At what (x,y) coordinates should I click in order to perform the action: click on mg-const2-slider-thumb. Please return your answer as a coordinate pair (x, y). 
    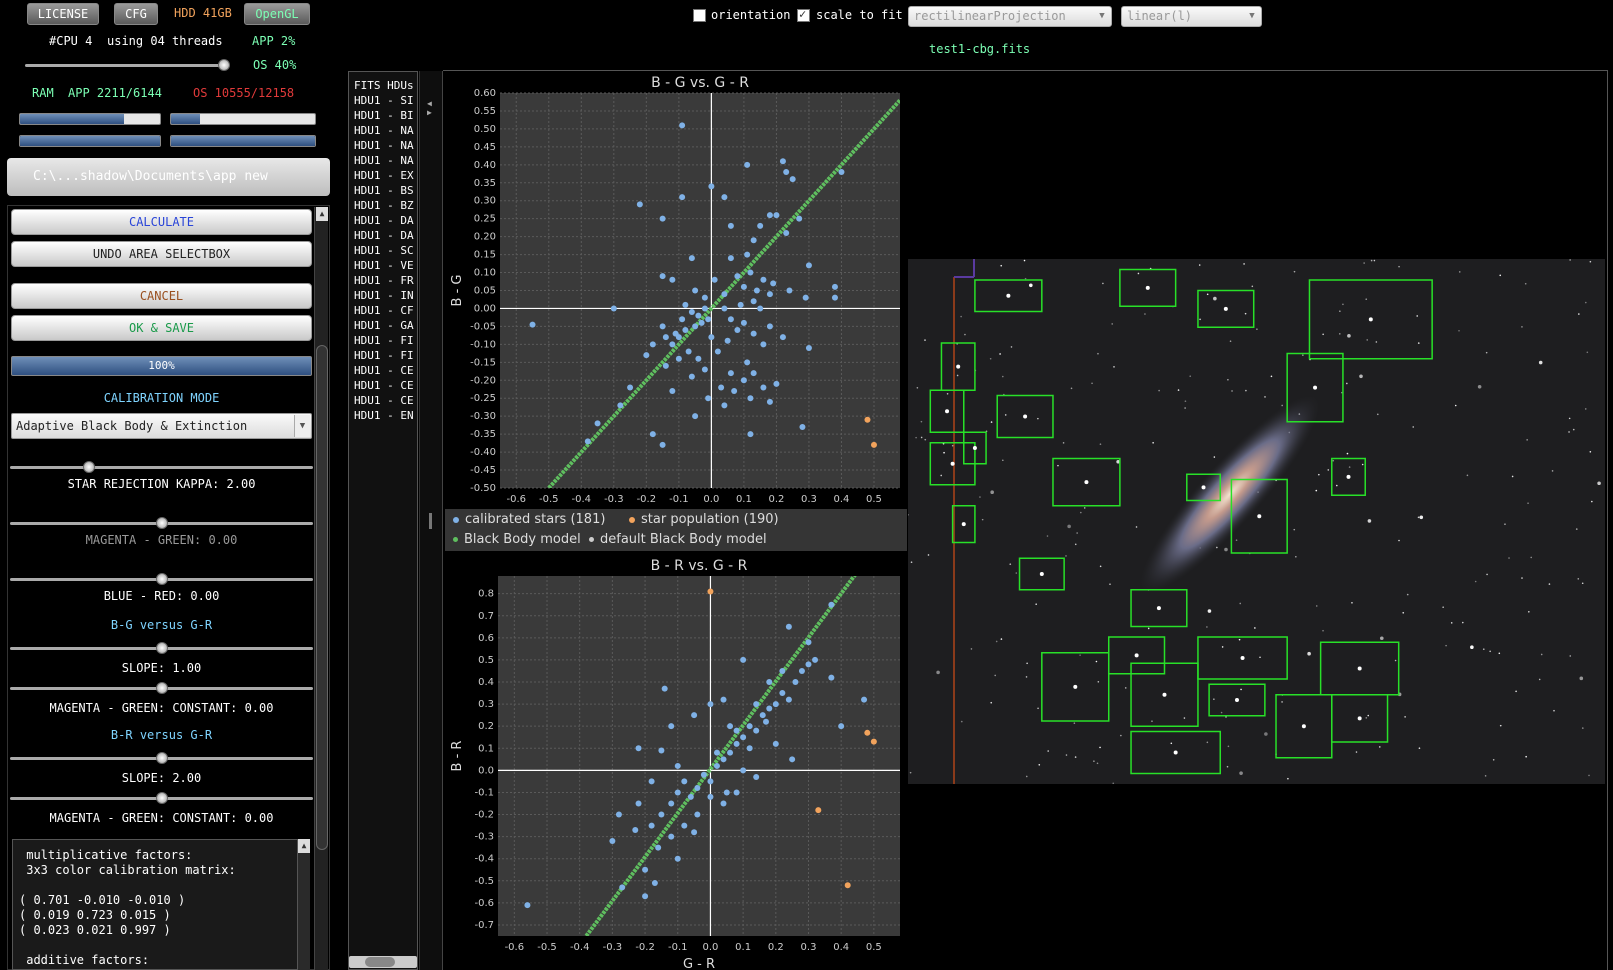
    Looking at the image, I should click on (161, 798).